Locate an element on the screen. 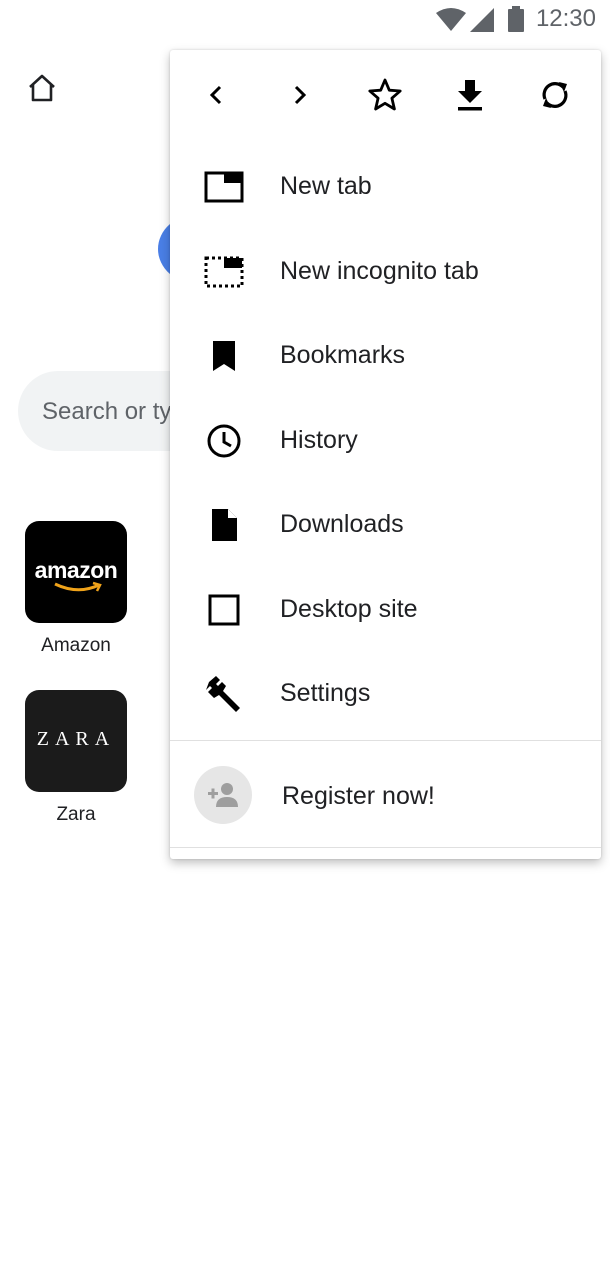 This screenshot has height=1280, width=610. home-icon is located at coordinates (42, 88).